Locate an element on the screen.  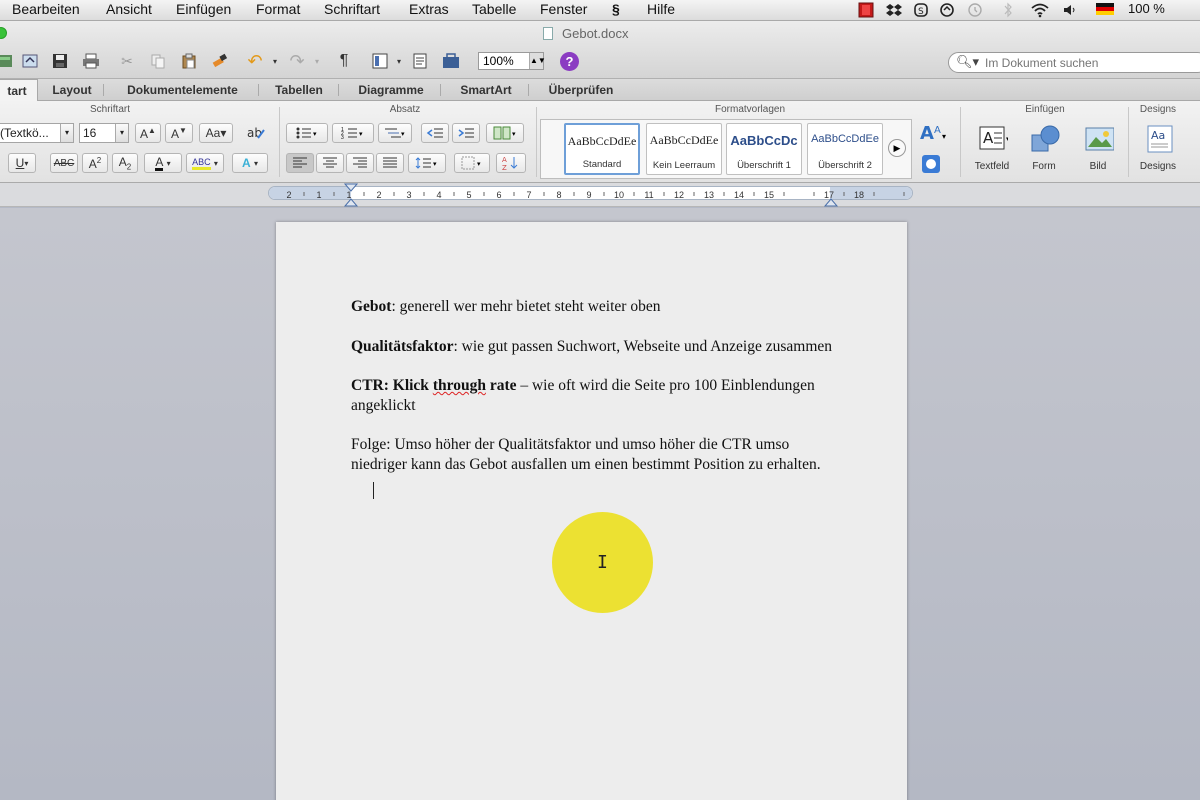
decrease-indent-button is located at coordinates (435, 133).